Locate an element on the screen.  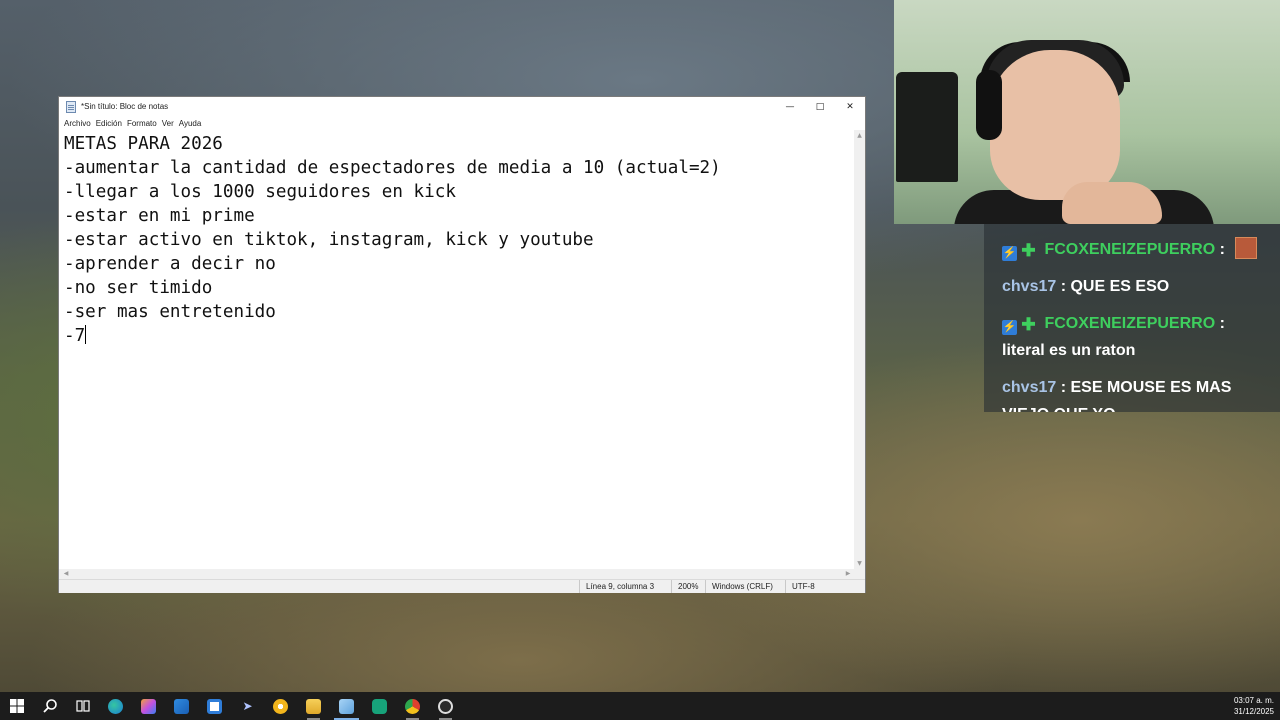
chrome-icon is located at coordinates (412, 706).